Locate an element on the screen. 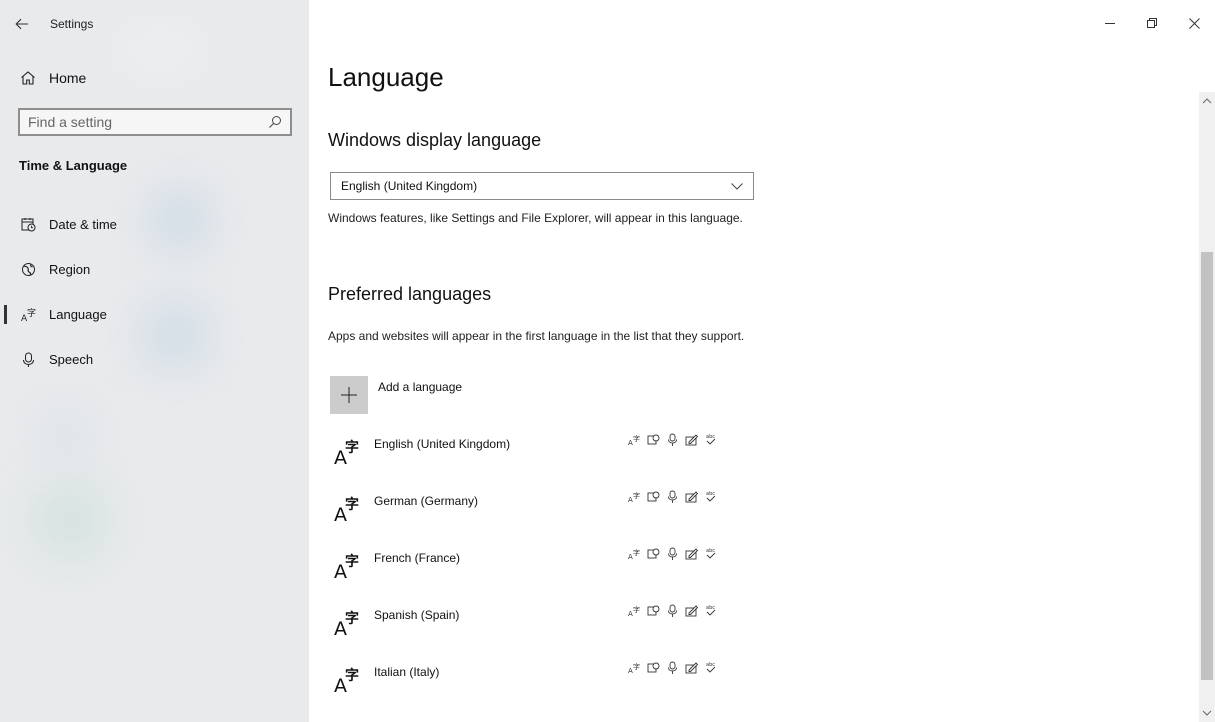 Image resolution: width=1215 pixels, height=722 pixels. language-name: Italian (Italy) is located at coordinates (407, 672).